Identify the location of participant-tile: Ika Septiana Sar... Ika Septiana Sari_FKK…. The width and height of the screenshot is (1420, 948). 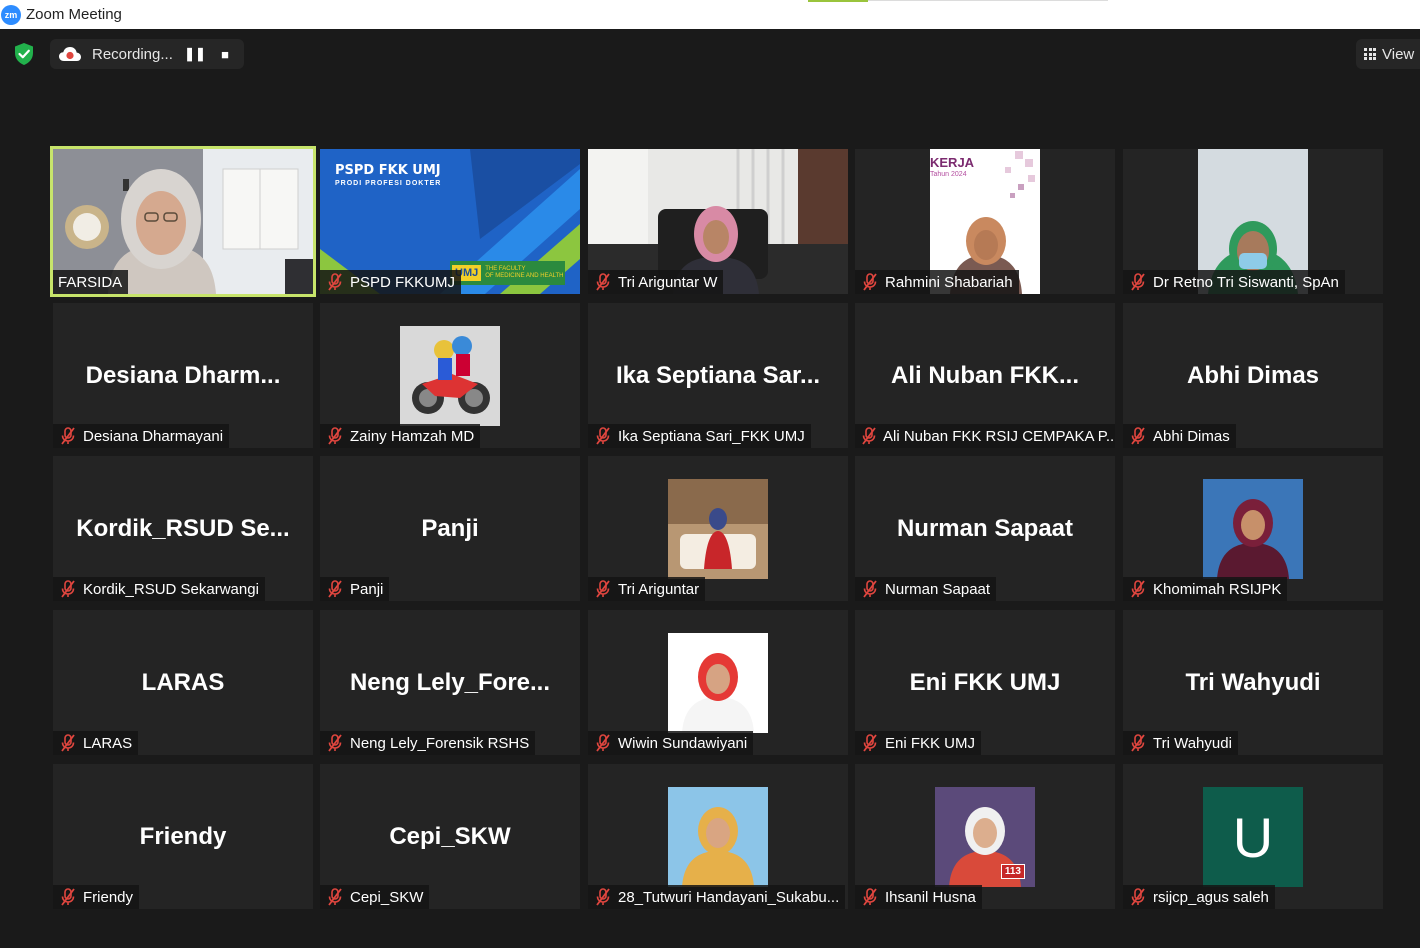
(718, 375).